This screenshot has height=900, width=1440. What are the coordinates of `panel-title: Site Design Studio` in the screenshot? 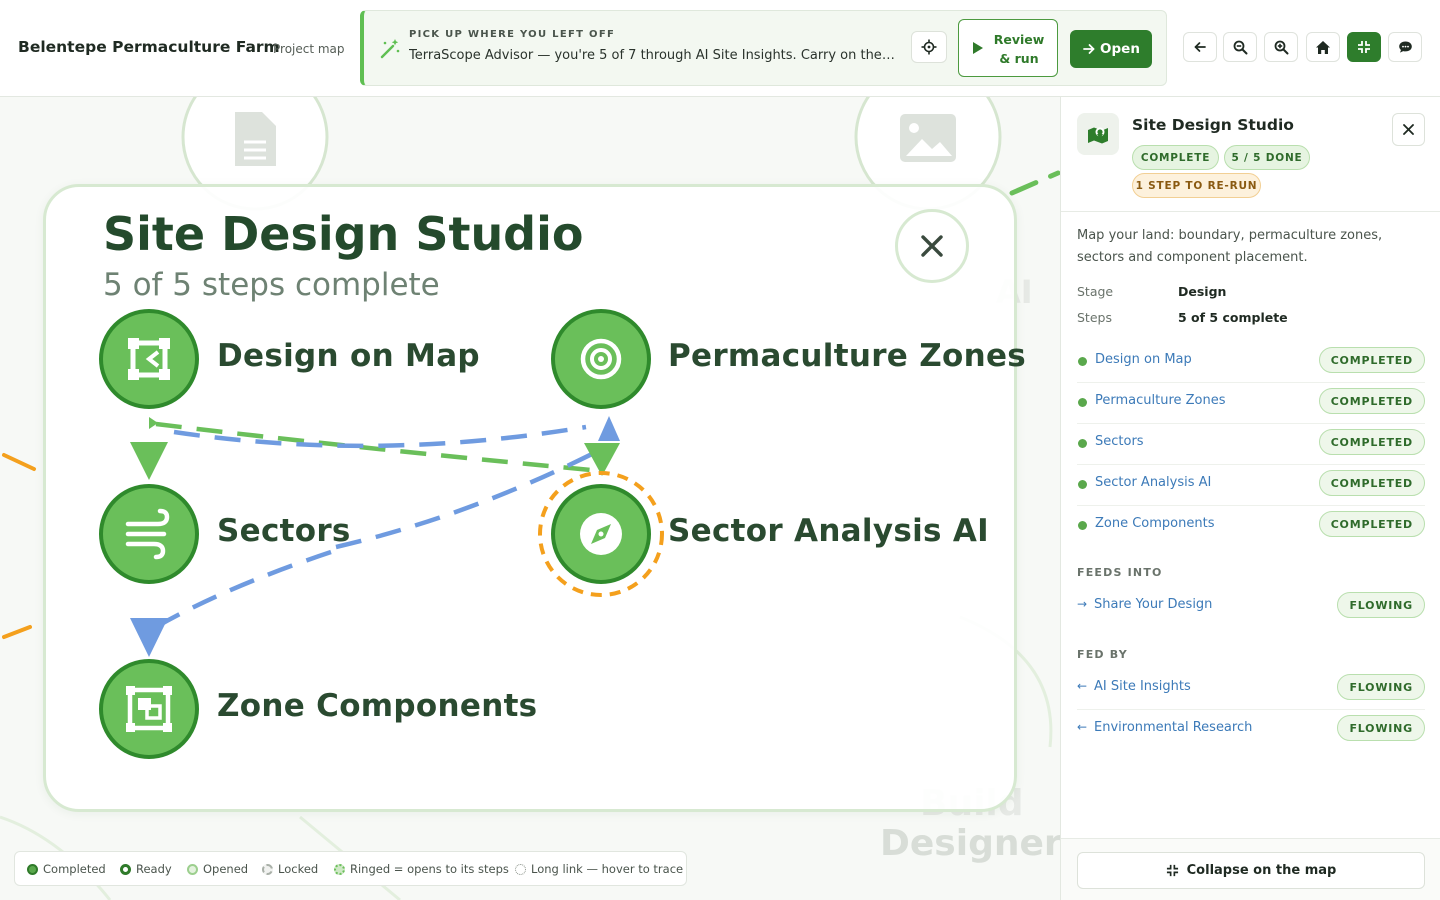 It's located at (1213, 125).